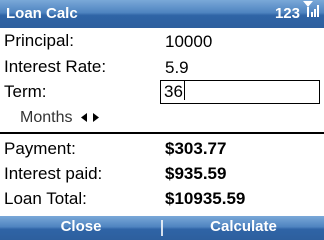  What do you see at coordinates (184, 90) in the screenshot?
I see `text-caret` at bounding box center [184, 90].